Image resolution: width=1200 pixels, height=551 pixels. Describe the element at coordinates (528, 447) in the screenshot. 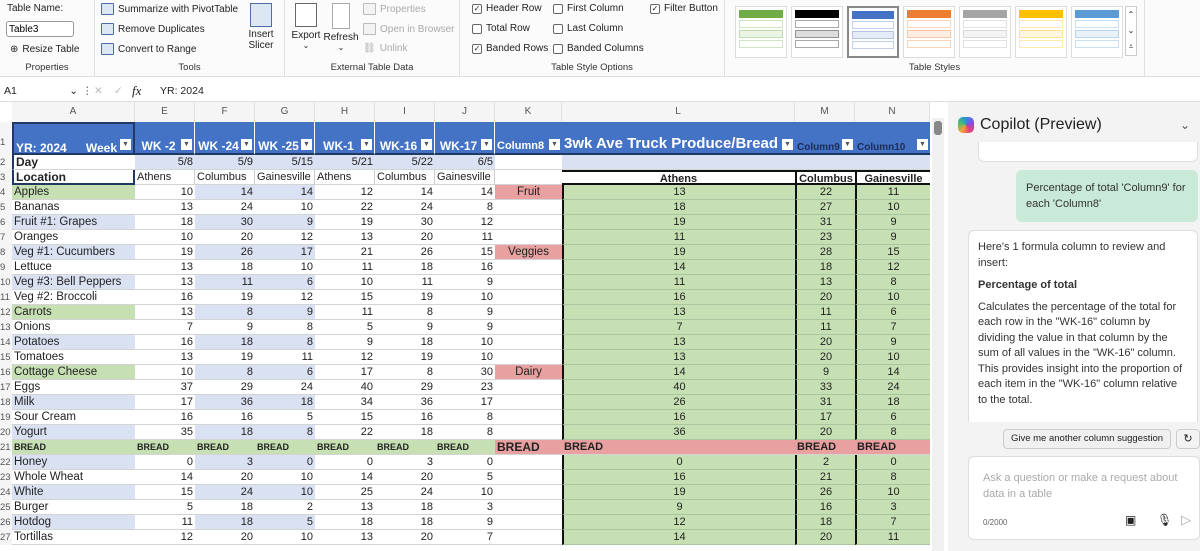

I see `category-cell: BREAD` at that location.